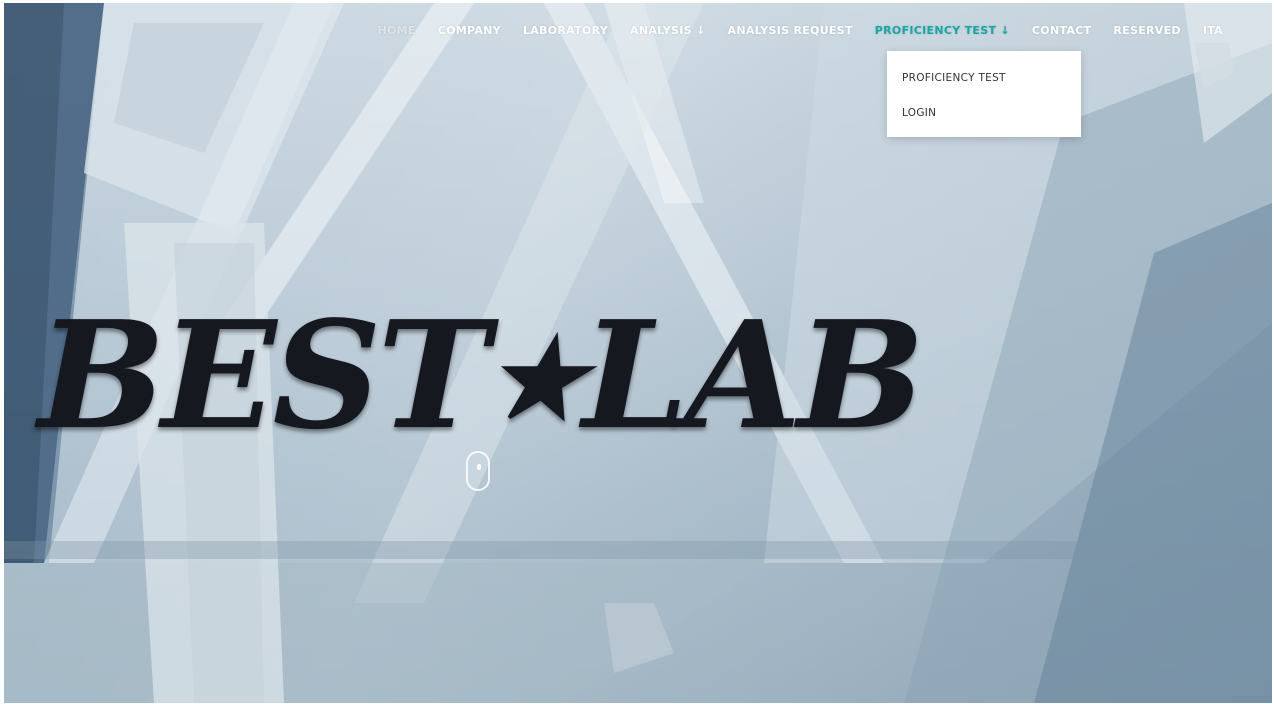  Describe the element at coordinates (397, 30) in the screenshot. I see `nav-item-home: HOME` at that location.